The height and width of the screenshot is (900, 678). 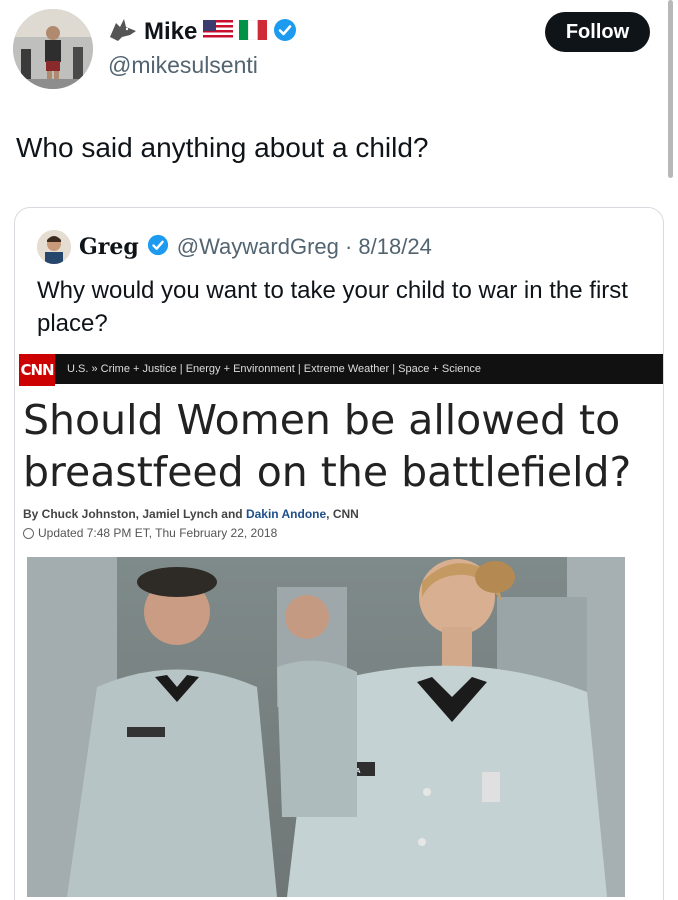 I want to click on scrollbar, so click(x=670, y=89).